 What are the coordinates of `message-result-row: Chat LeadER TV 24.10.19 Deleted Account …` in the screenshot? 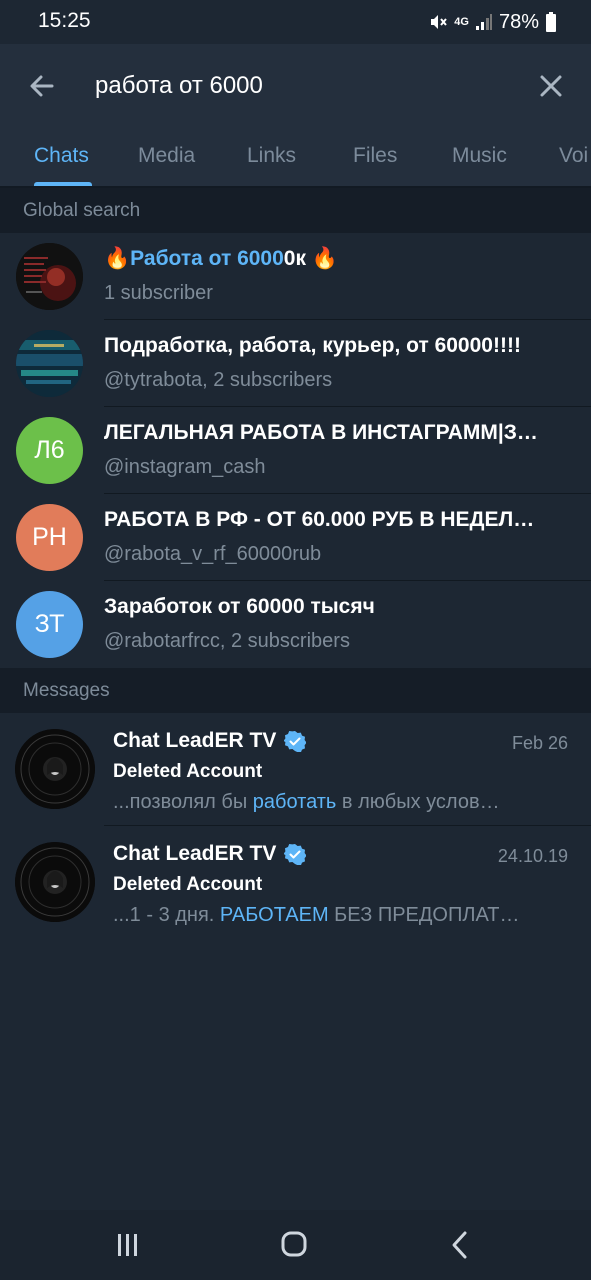 It's located at (295, 882).